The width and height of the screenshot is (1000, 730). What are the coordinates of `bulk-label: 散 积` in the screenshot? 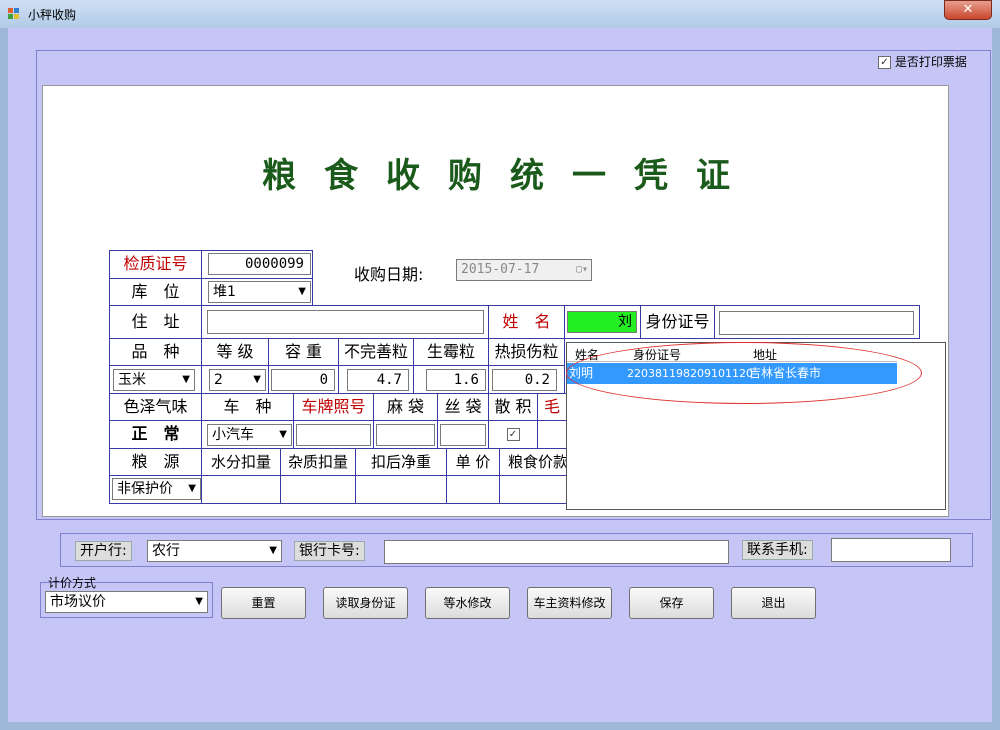 It's located at (513, 407).